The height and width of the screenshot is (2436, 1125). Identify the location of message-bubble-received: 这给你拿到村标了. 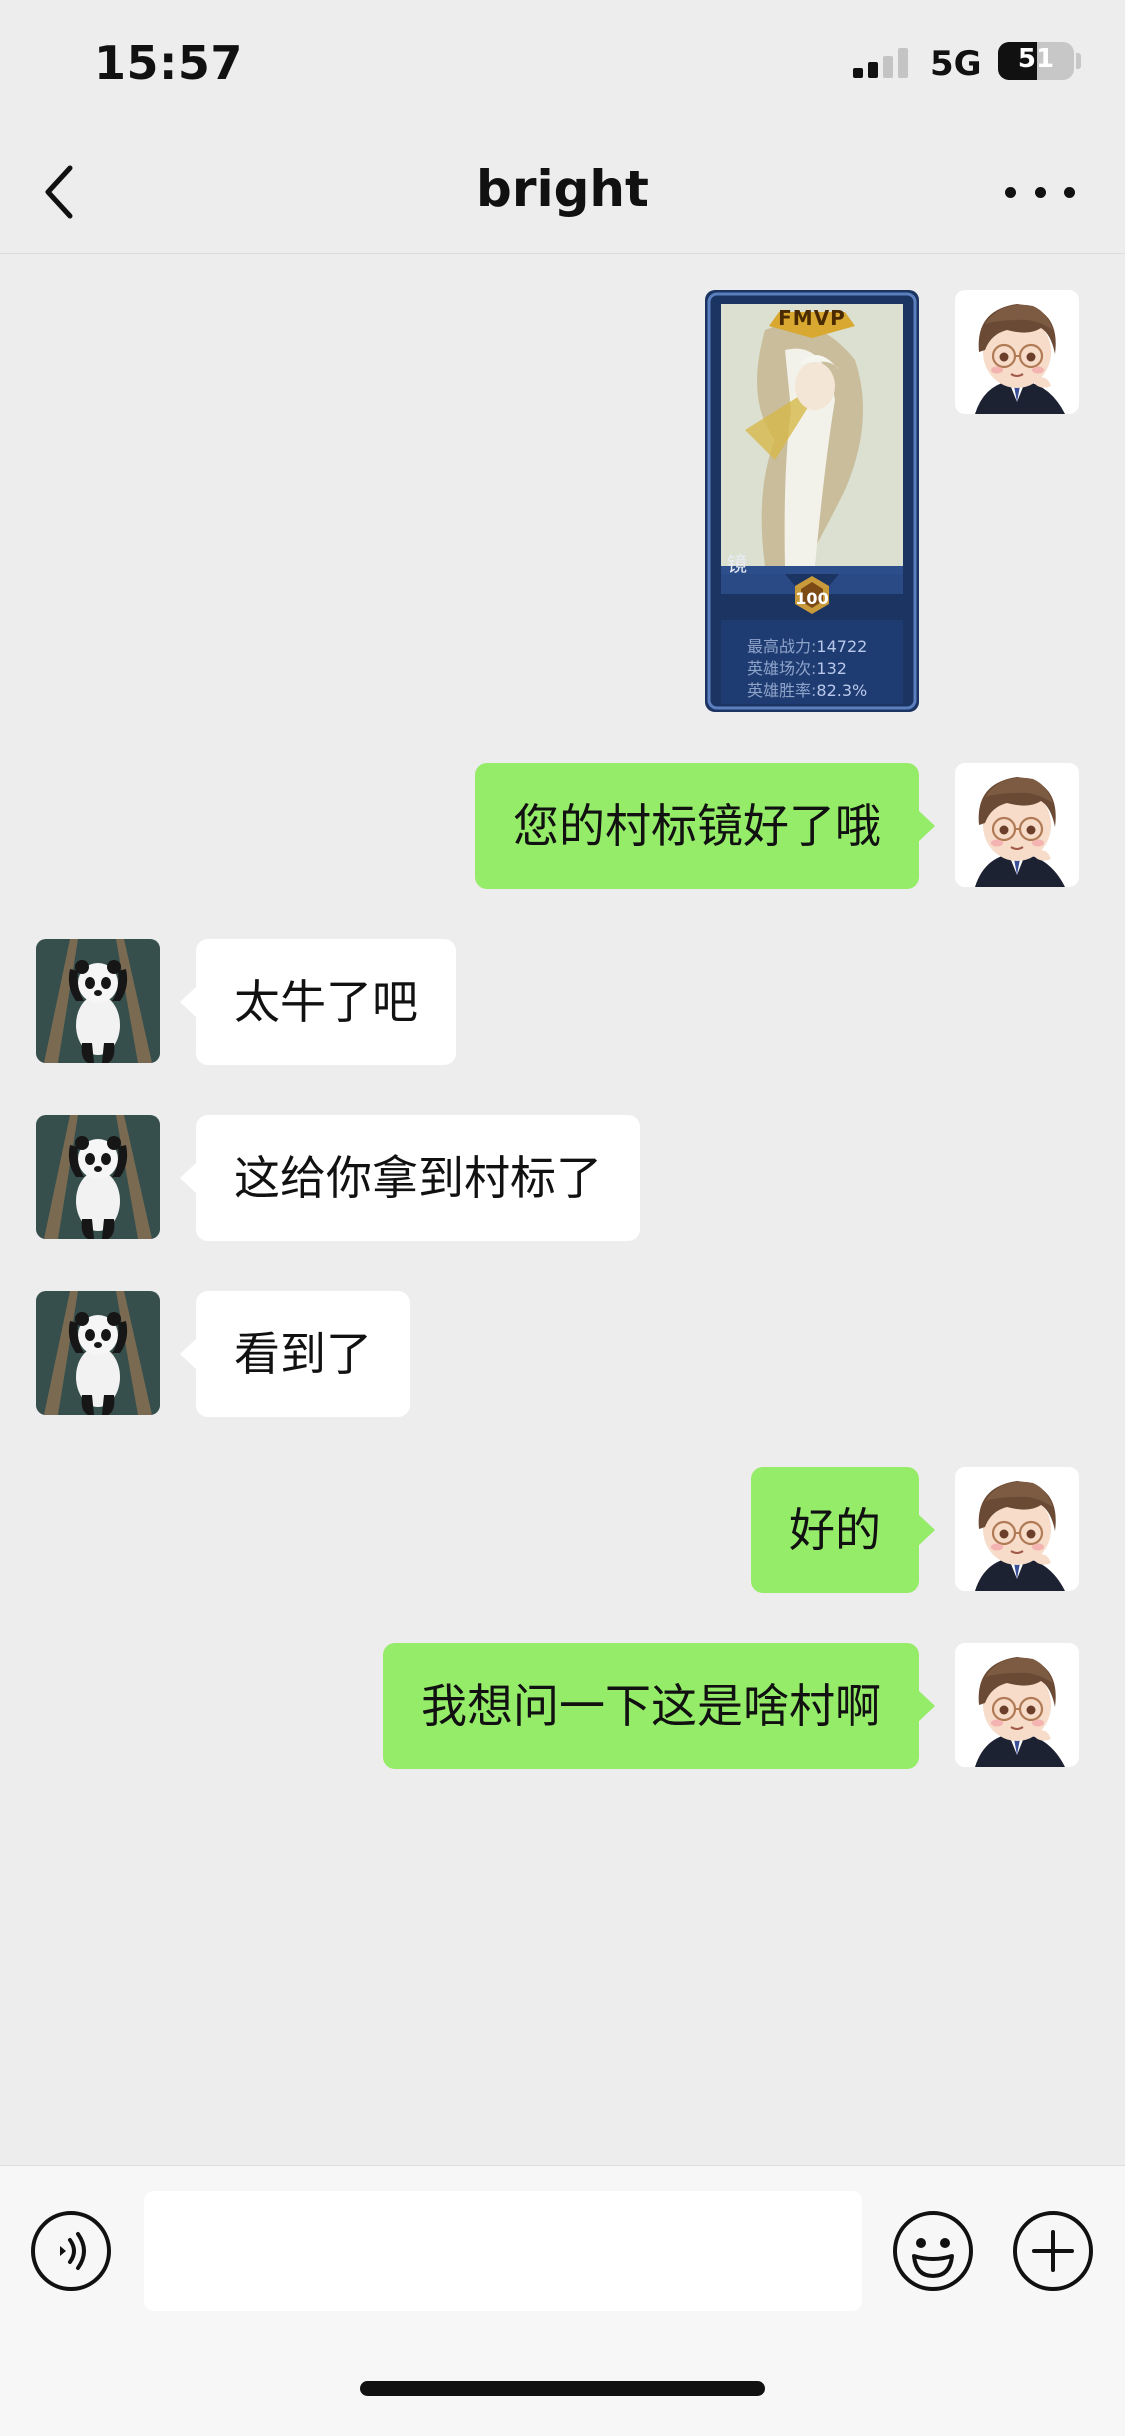
(410, 1178).